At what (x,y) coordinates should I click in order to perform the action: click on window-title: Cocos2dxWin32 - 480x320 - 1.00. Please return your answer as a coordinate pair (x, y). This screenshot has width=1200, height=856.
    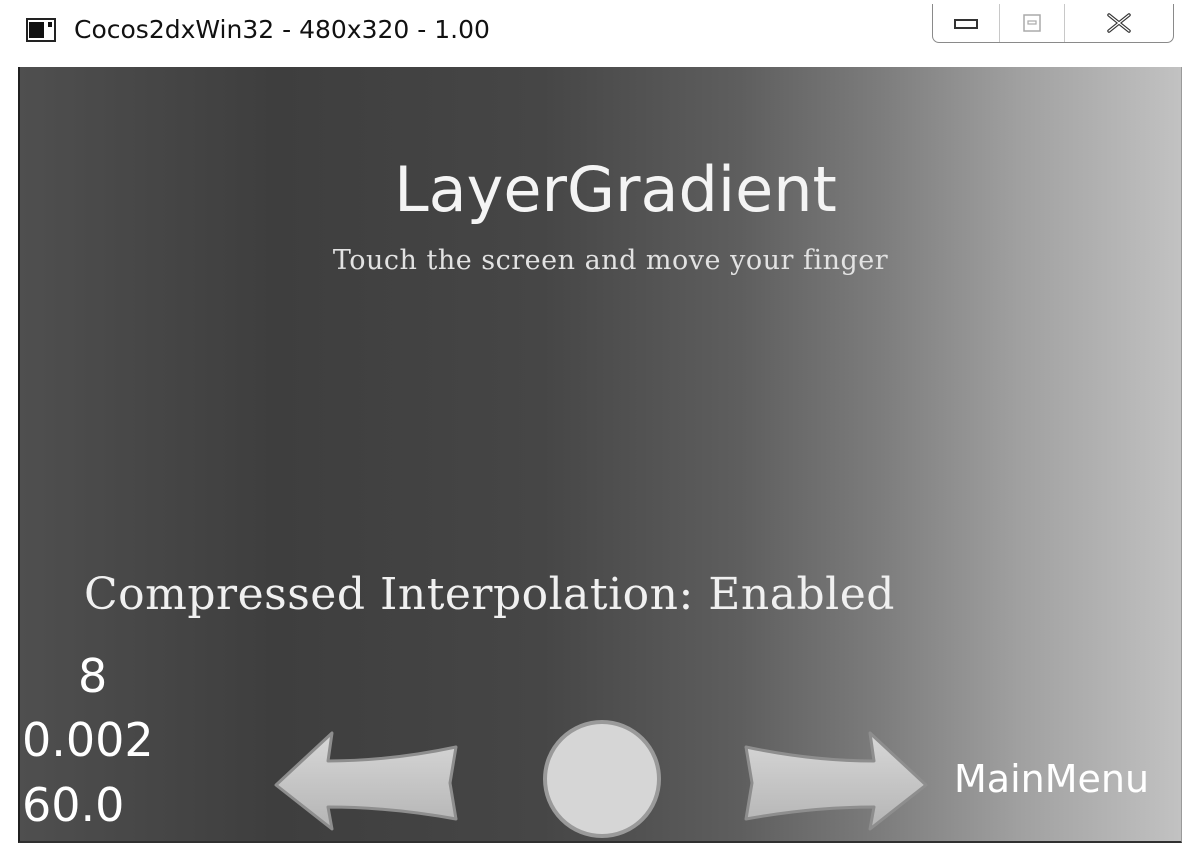
    Looking at the image, I should click on (282, 29).